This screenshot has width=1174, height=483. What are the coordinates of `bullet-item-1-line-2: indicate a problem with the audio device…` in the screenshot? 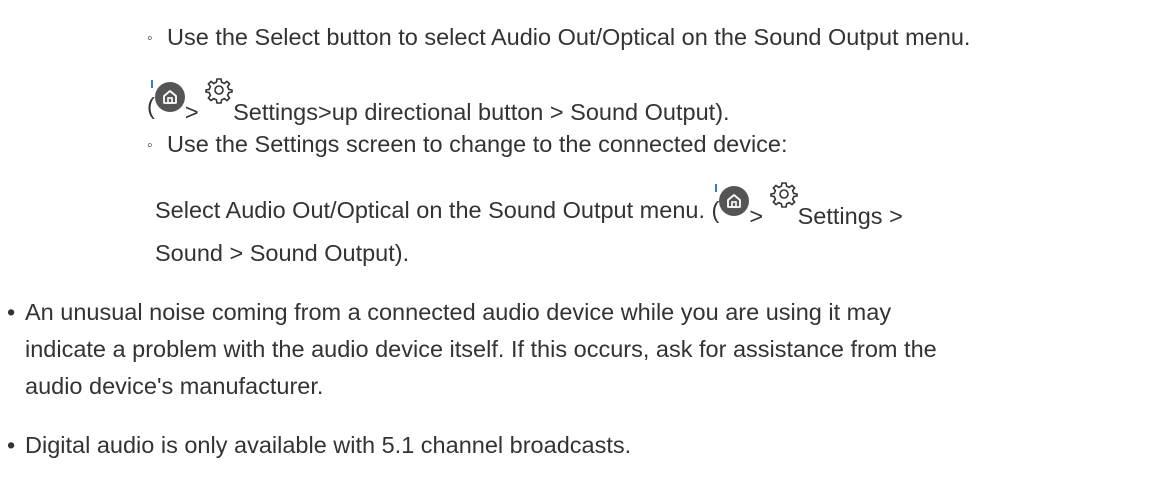 It's located at (481, 349).